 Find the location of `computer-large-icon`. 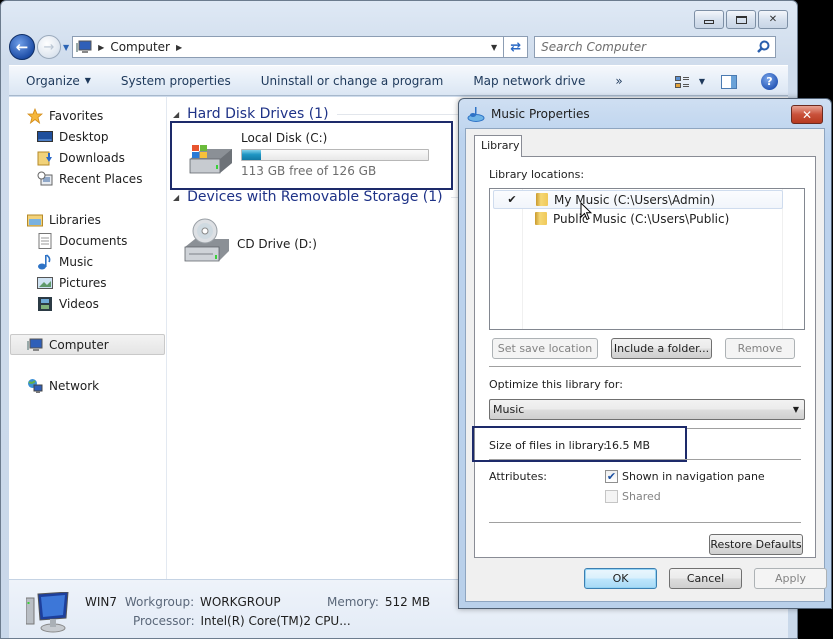

computer-large-icon is located at coordinates (47, 612).